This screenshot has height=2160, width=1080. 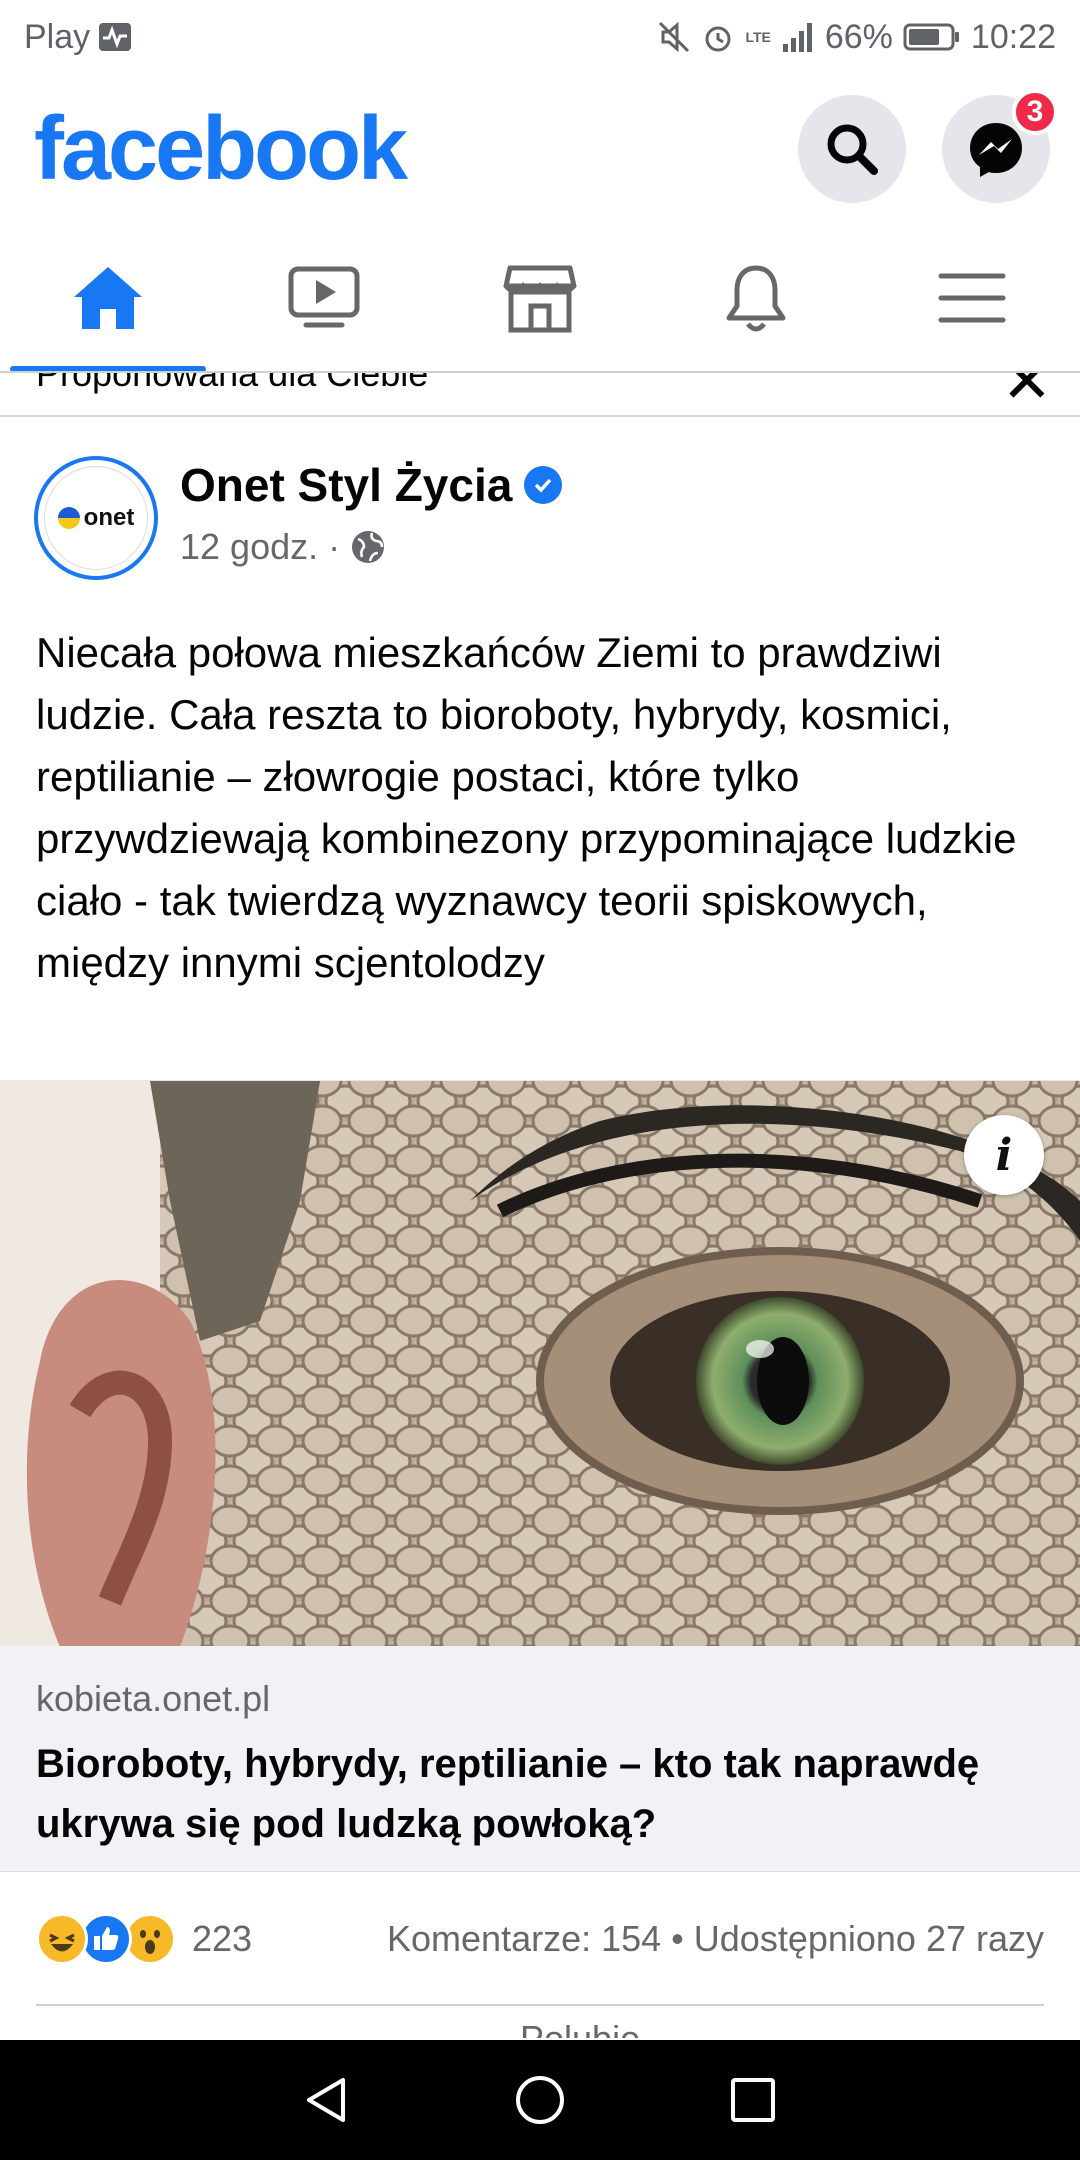 What do you see at coordinates (62, 1939) in the screenshot?
I see `haha-reaction-icon` at bounding box center [62, 1939].